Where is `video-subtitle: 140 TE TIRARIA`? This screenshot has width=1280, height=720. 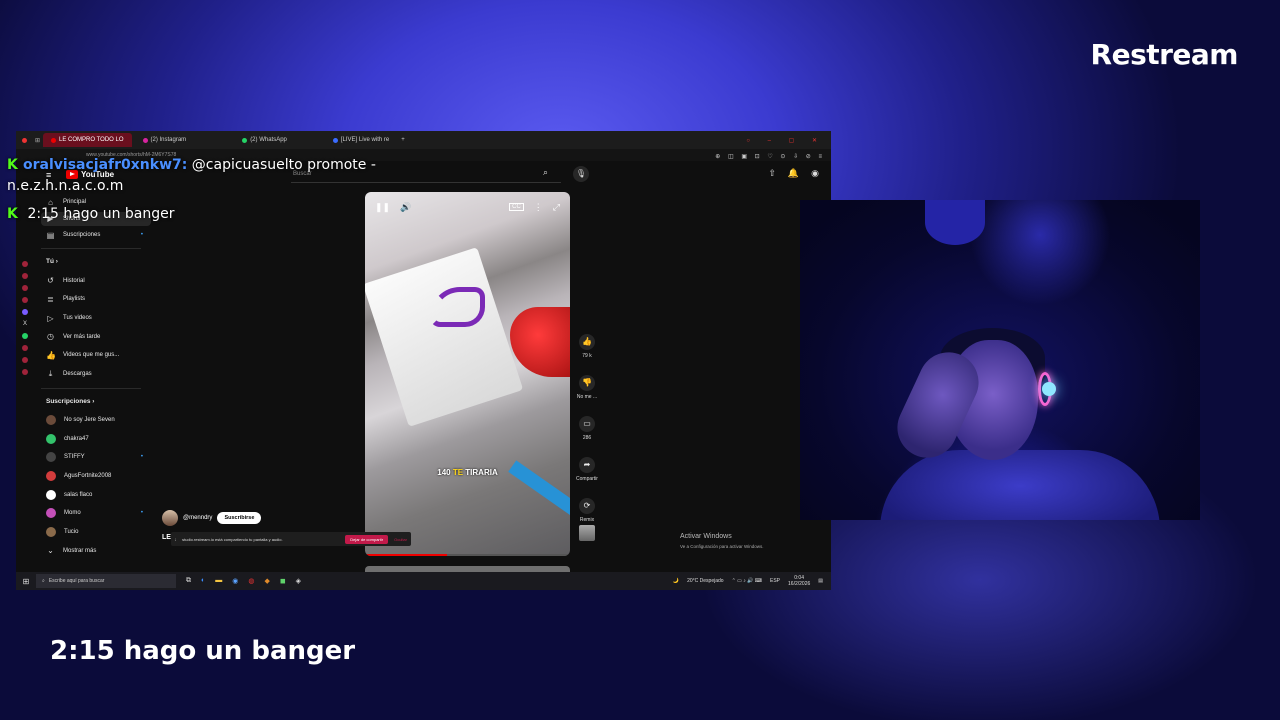
video-subtitle: 140 TE TIRARIA is located at coordinates (467, 472).